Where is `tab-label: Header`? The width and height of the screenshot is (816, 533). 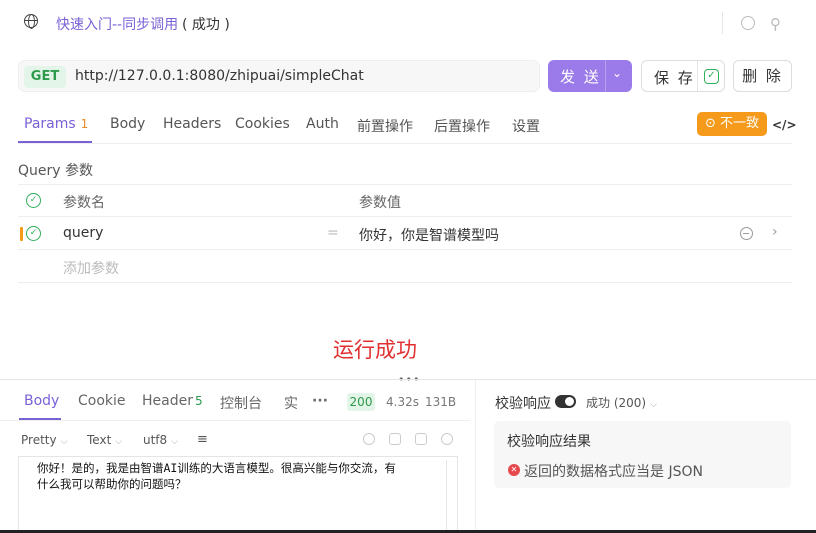
tab-label: Header is located at coordinates (167, 401).